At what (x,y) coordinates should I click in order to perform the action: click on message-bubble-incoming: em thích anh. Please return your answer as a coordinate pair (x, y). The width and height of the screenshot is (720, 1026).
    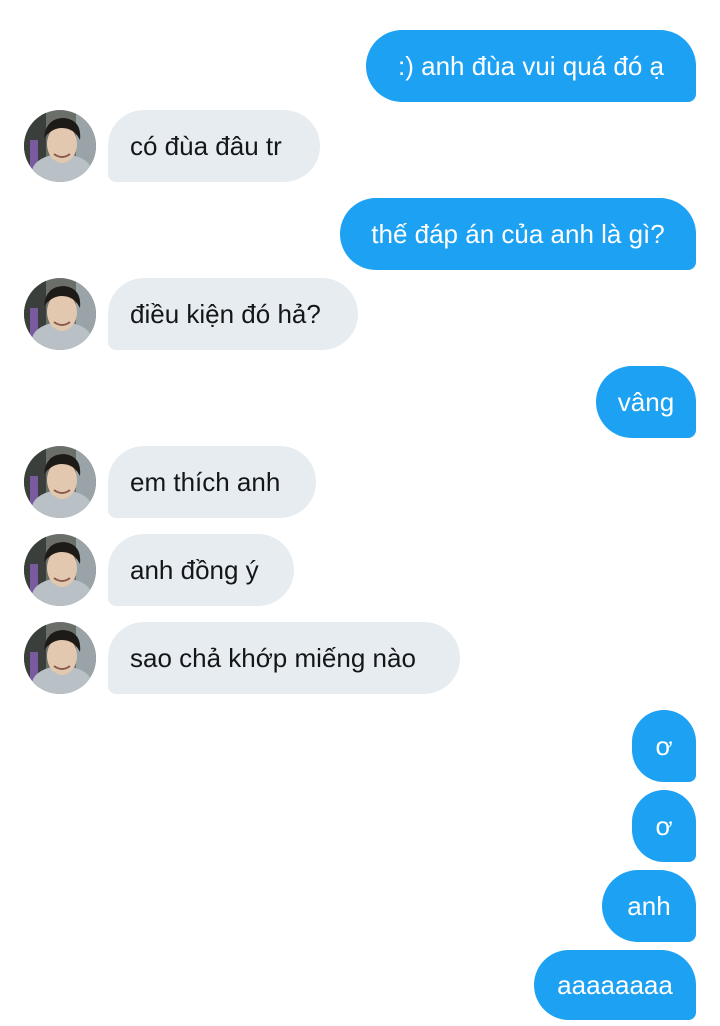
    Looking at the image, I should click on (212, 482).